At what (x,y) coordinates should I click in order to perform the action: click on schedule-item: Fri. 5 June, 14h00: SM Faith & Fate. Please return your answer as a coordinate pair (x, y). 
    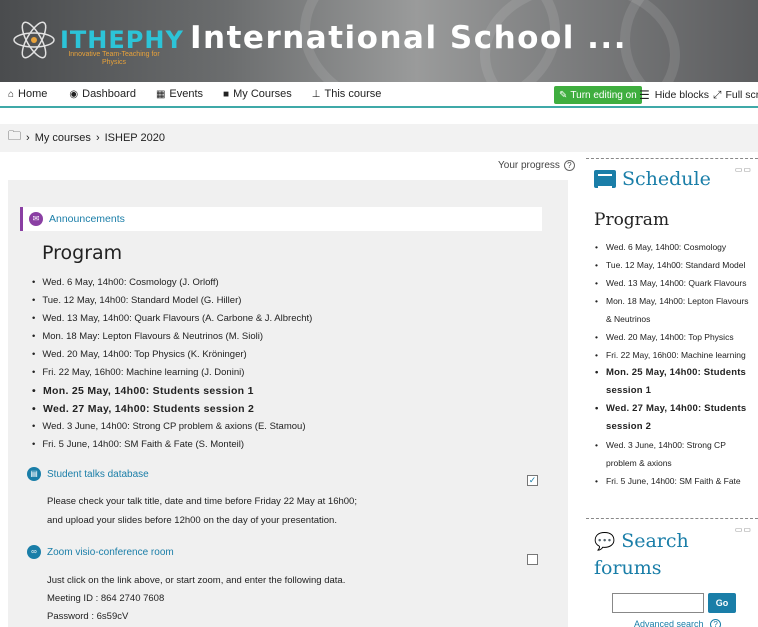
    Looking at the image, I should click on (674, 481).